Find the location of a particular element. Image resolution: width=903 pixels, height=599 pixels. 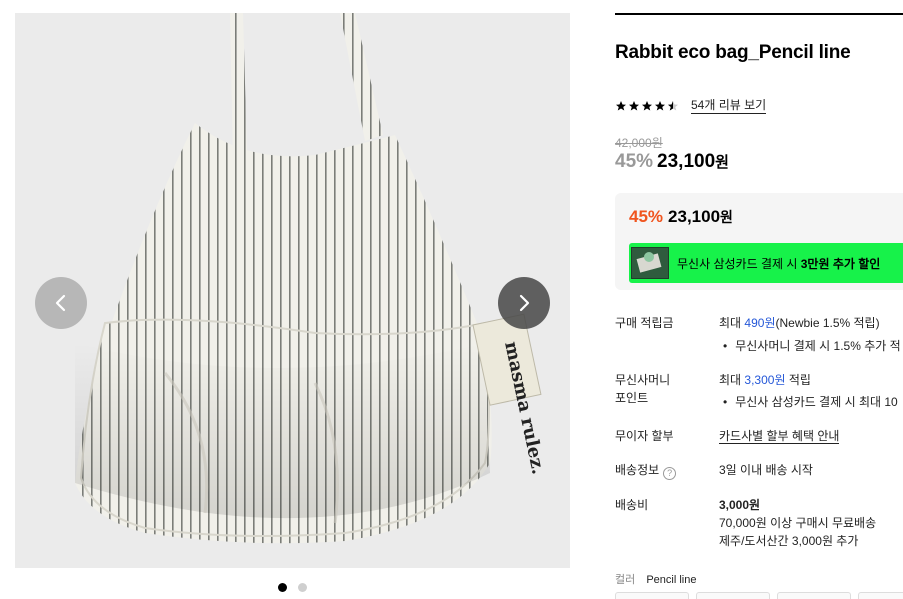

shipping-fee-label: 배송비 is located at coordinates (632, 505).